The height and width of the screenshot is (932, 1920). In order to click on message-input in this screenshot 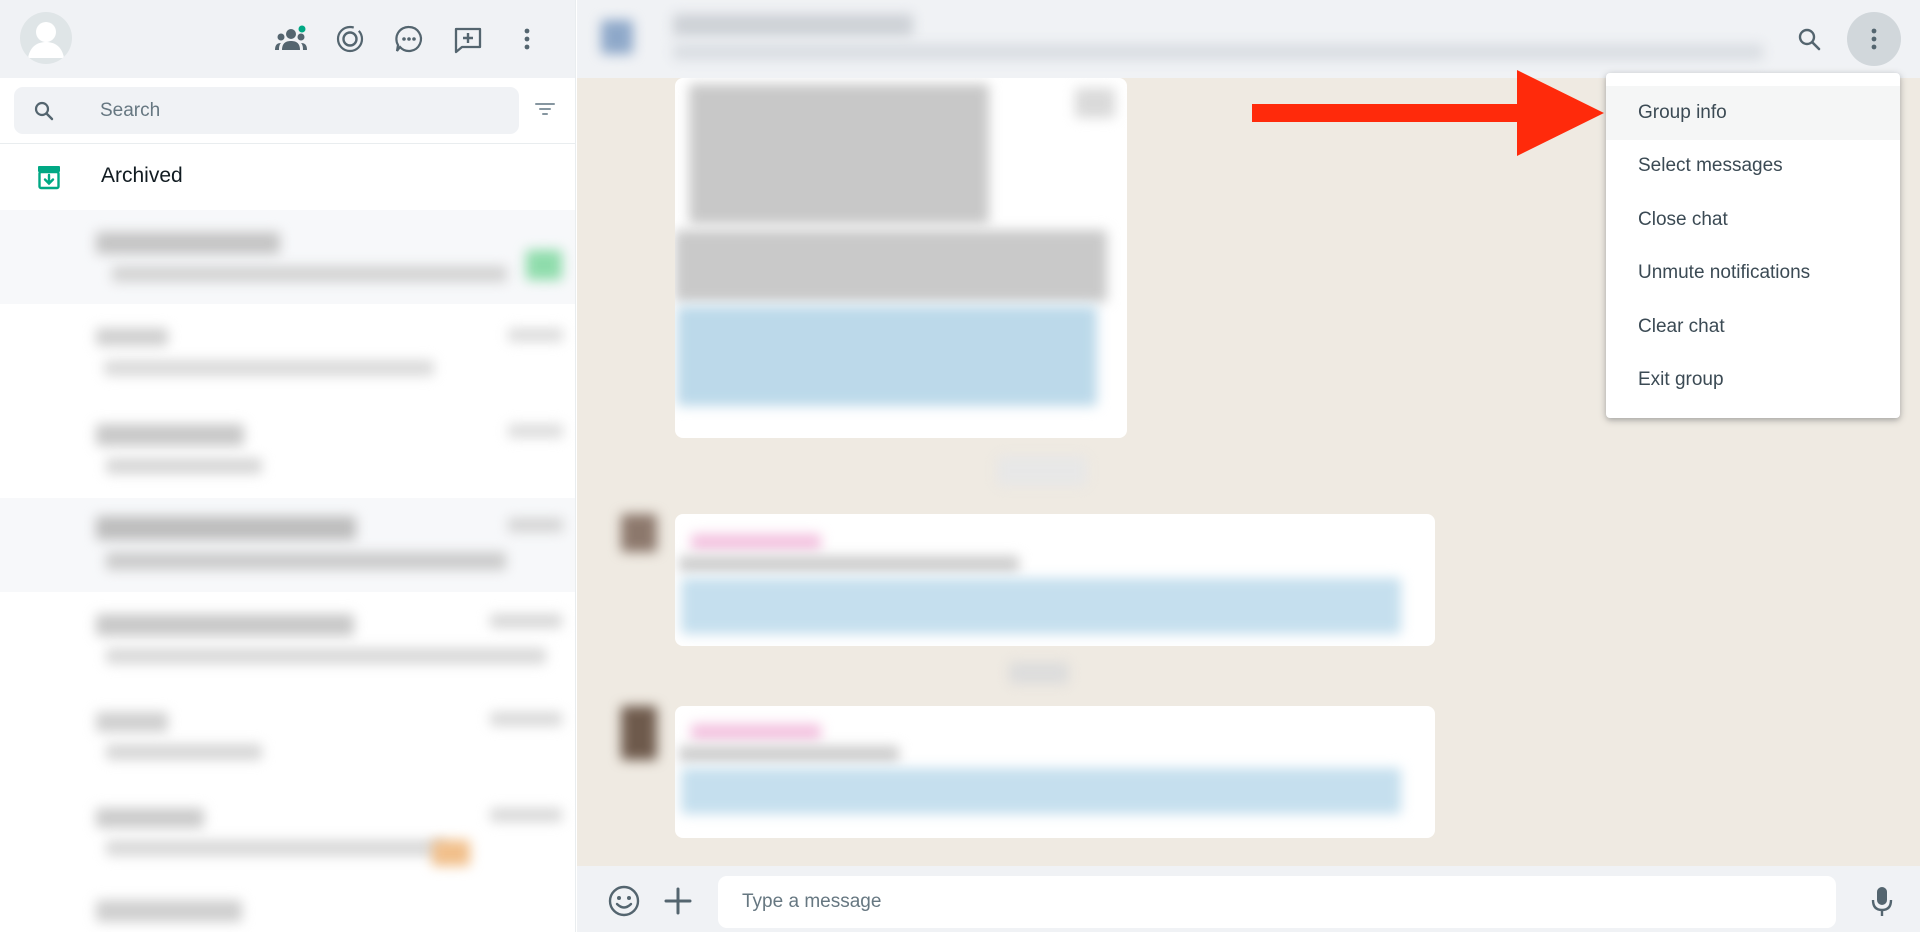, I will do `click(1277, 902)`.